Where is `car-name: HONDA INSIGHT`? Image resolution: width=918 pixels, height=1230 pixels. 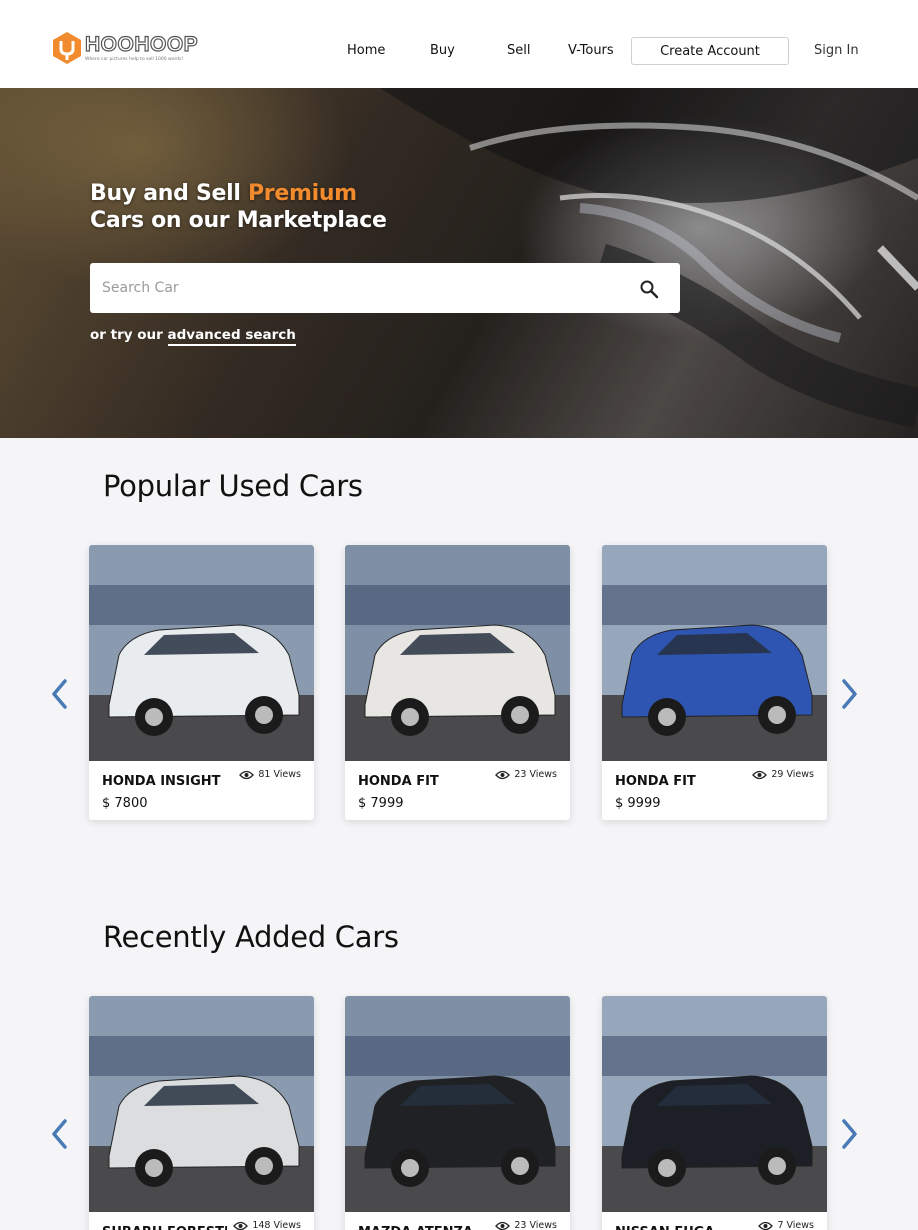 car-name: HONDA INSIGHT is located at coordinates (161, 781).